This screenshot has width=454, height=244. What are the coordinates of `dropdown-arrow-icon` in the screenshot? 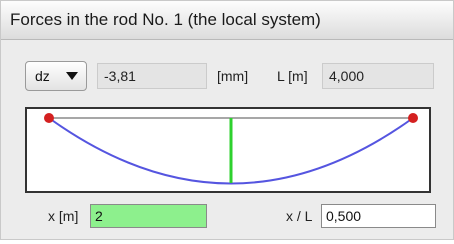 It's located at (72, 76).